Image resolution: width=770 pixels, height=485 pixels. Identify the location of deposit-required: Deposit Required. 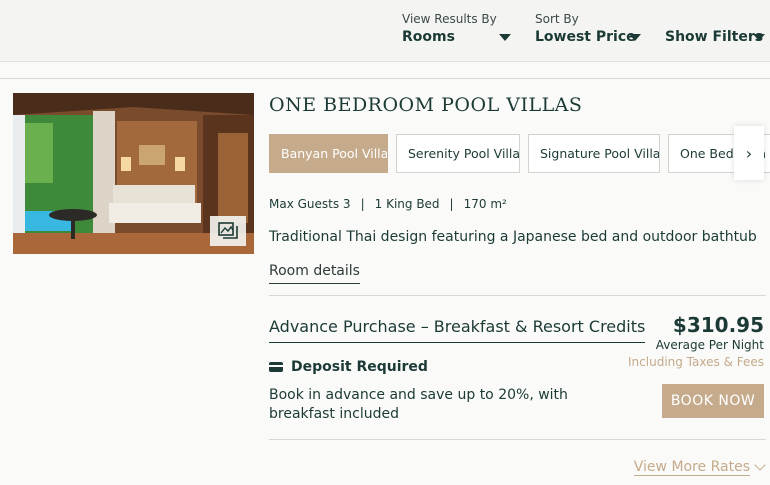
(348, 367).